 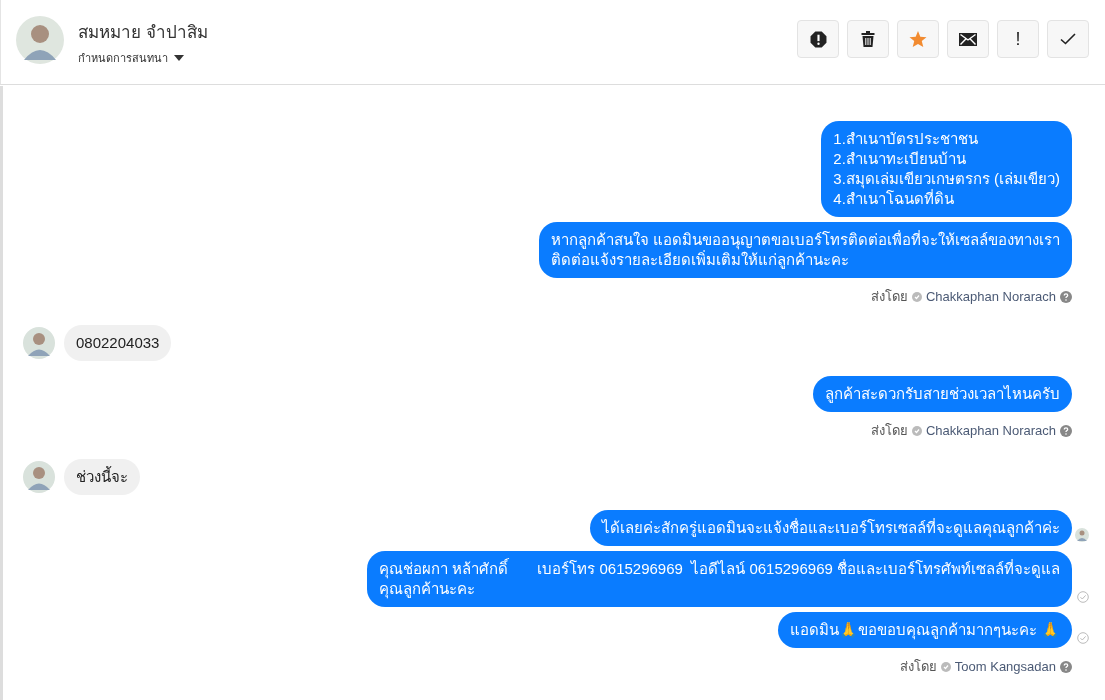 I want to click on envelope-icon, so click(x=968, y=39).